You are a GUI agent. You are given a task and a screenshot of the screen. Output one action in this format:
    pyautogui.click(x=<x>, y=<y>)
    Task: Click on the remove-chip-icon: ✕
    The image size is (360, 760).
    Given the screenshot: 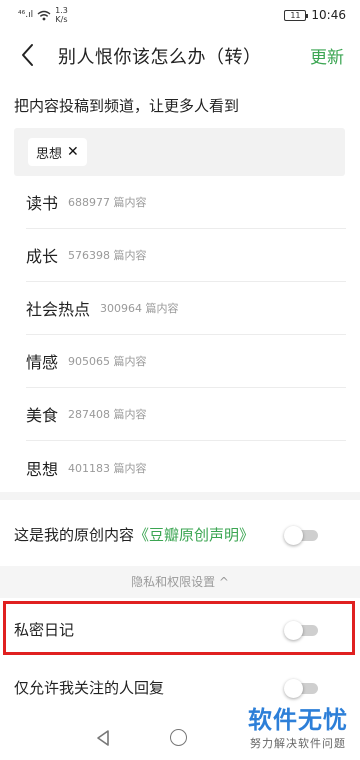 What is the action you would take?
    pyautogui.click(x=73, y=152)
    